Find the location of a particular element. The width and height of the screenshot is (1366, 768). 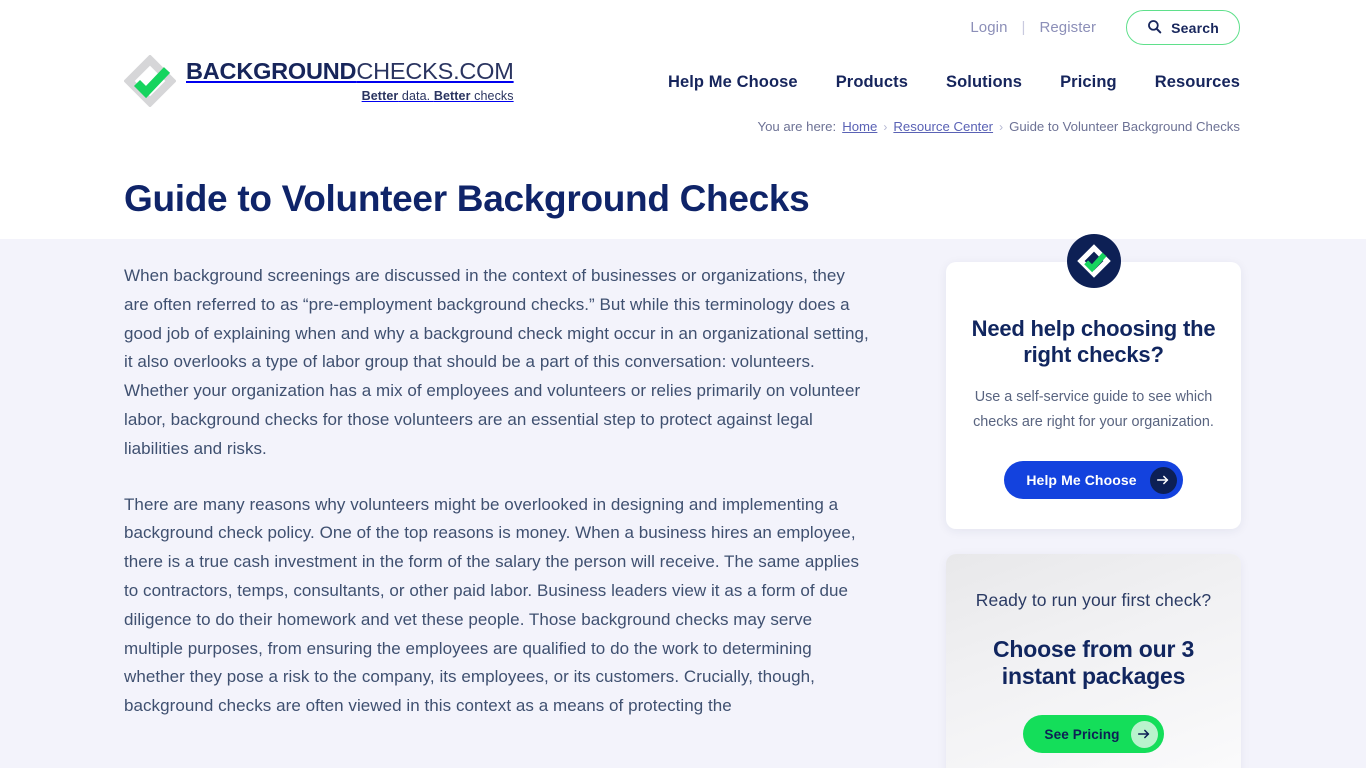

diamond-check-logo-icon is located at coordinates (150, 81).